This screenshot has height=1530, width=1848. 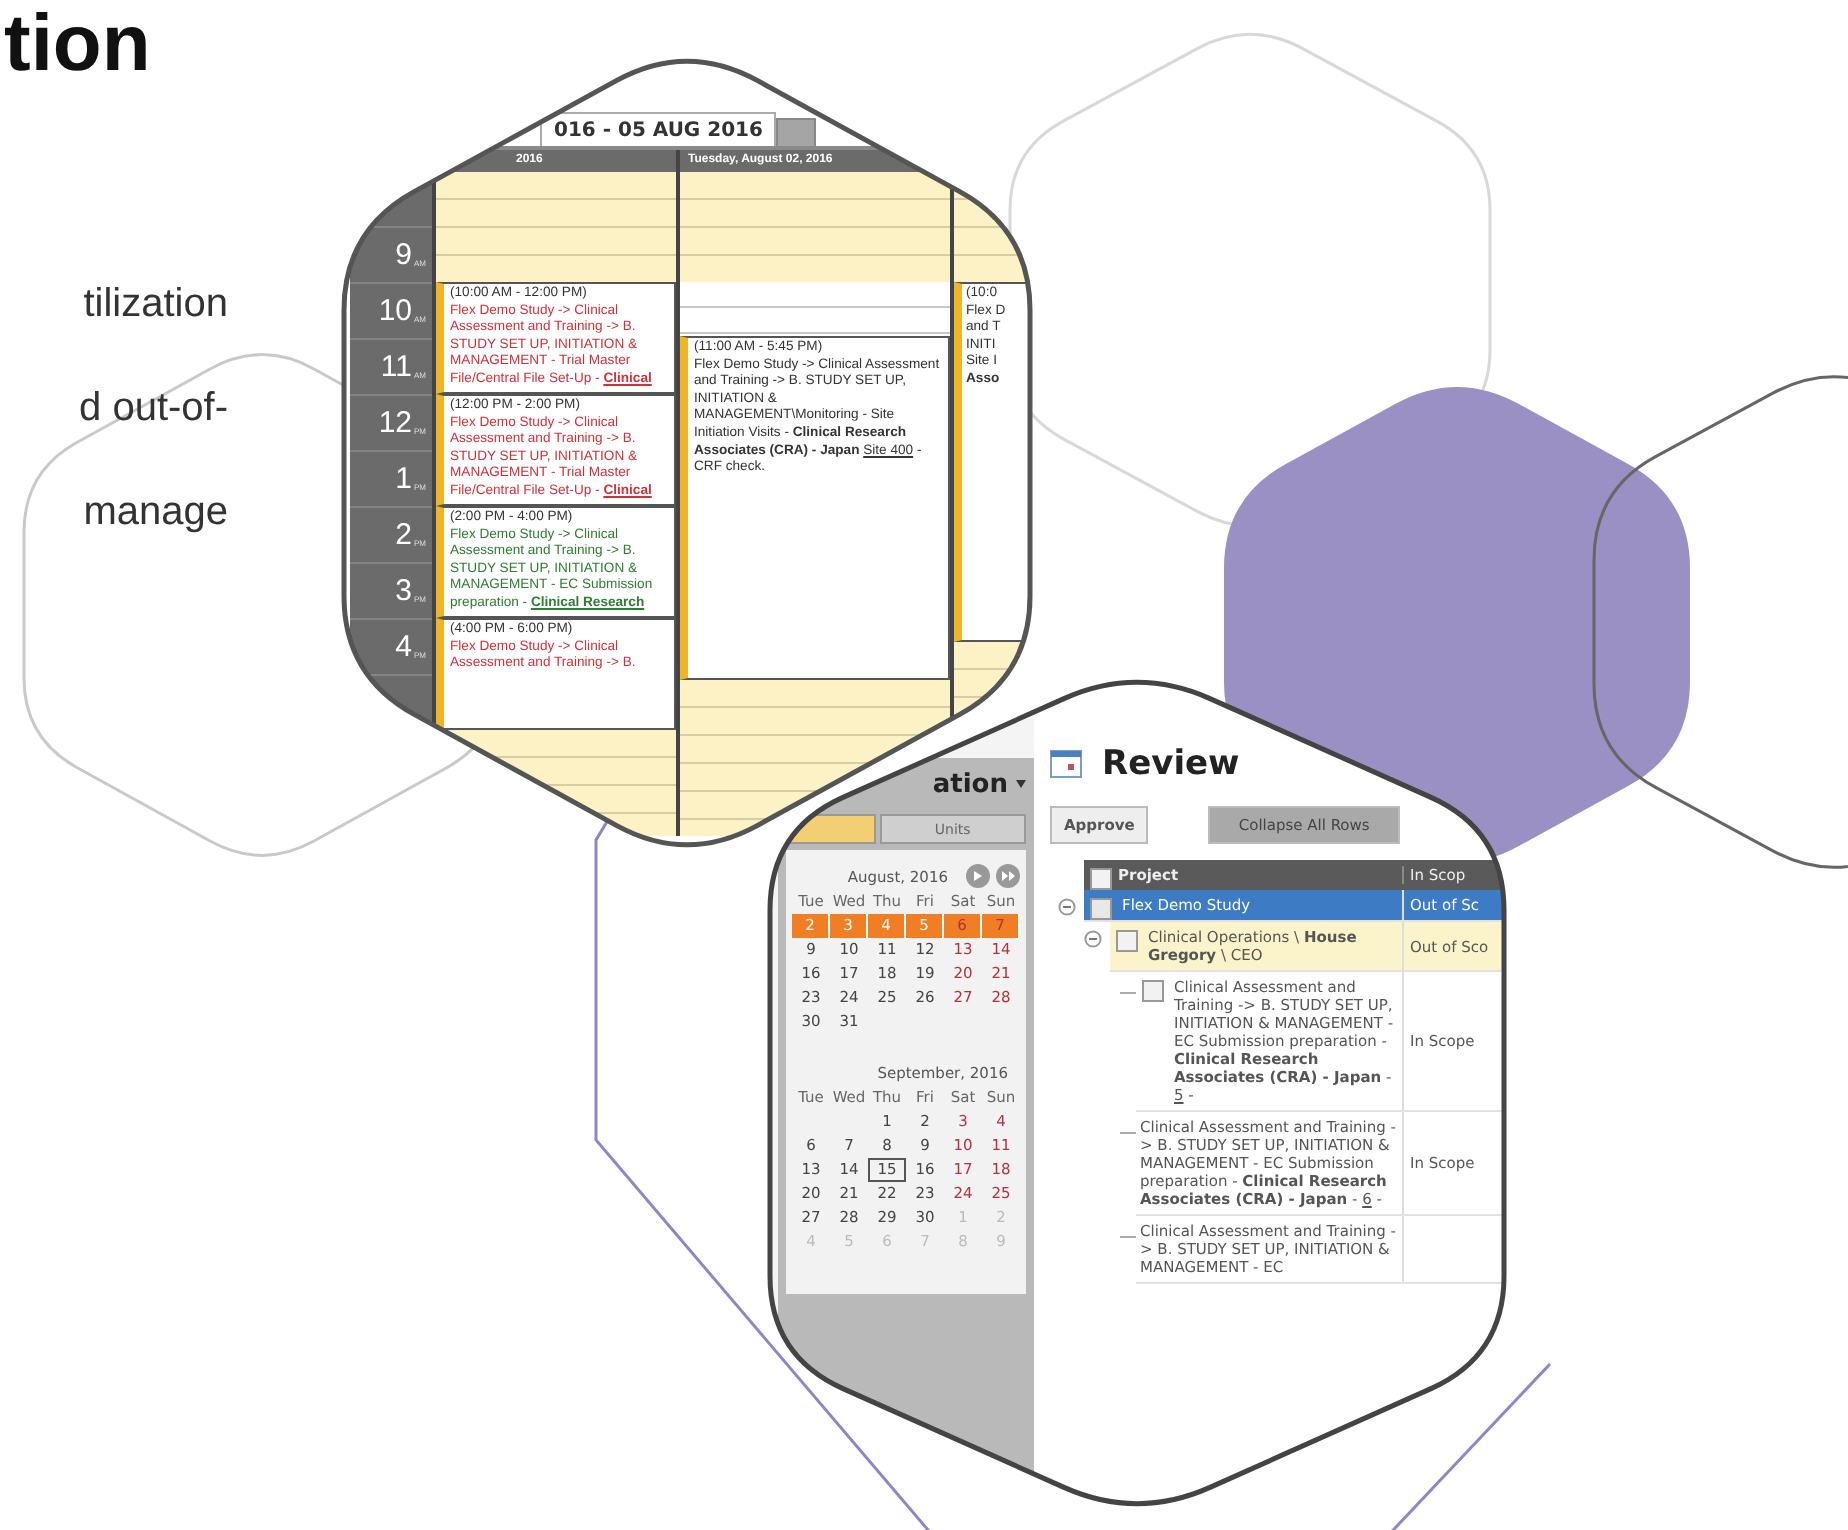 I want to click on calendar-icon, so click(x=1066, y=764).